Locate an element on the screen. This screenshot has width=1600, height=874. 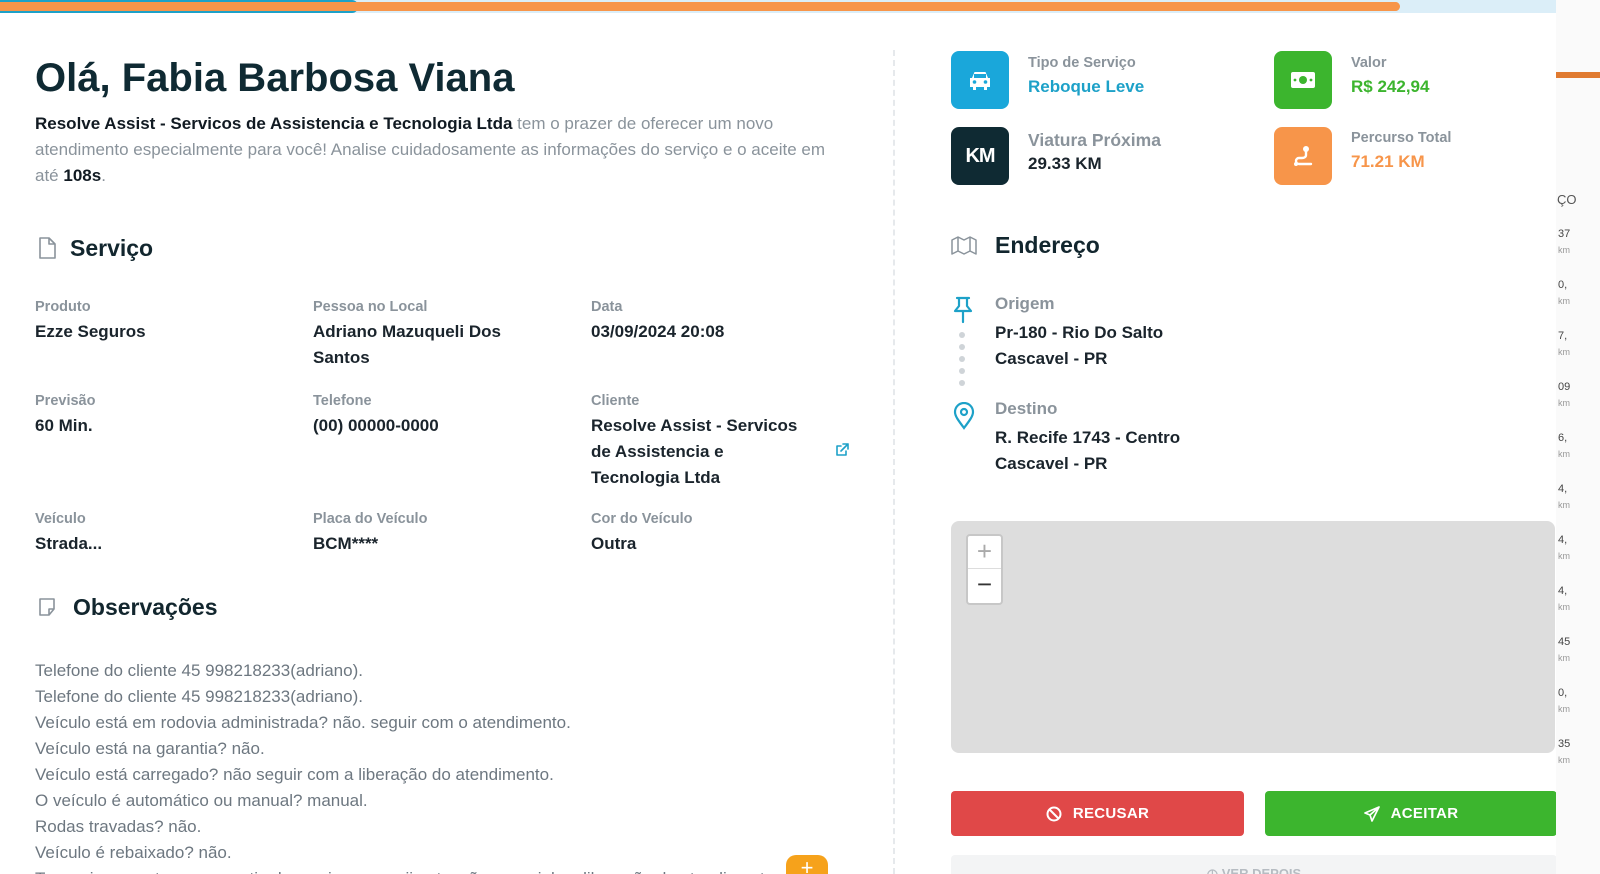
accept-button: ACEITAR is located at coordinates (1410, 813).